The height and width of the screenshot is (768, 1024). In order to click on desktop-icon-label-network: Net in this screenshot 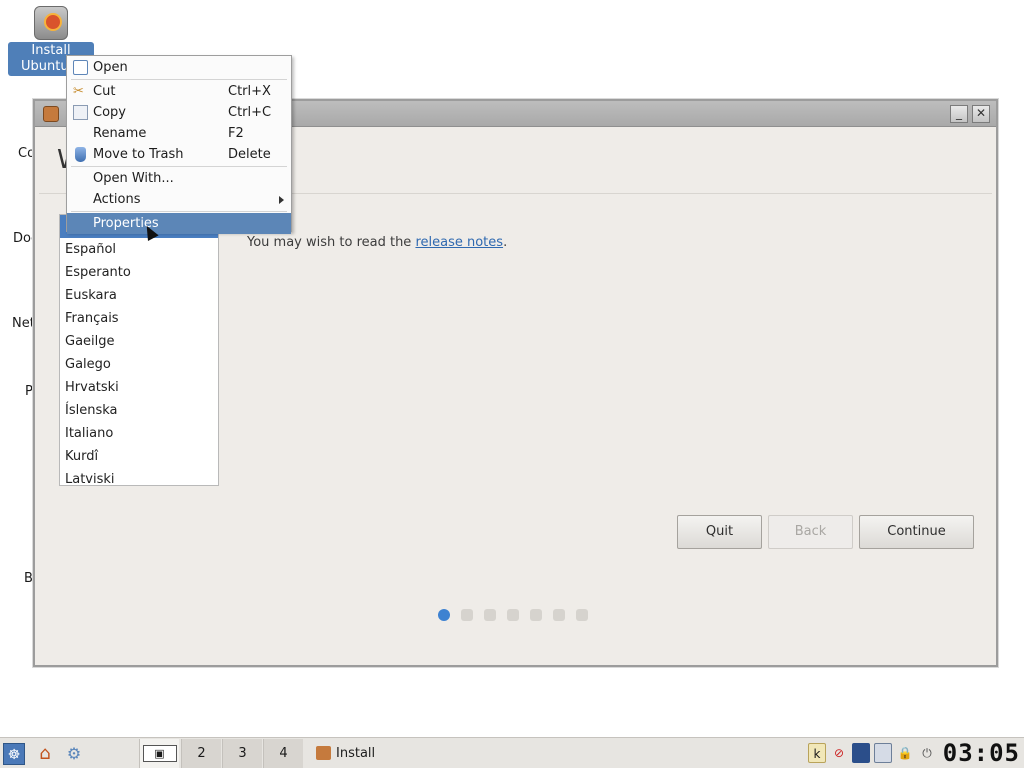, I will do `click(23, 323)`.